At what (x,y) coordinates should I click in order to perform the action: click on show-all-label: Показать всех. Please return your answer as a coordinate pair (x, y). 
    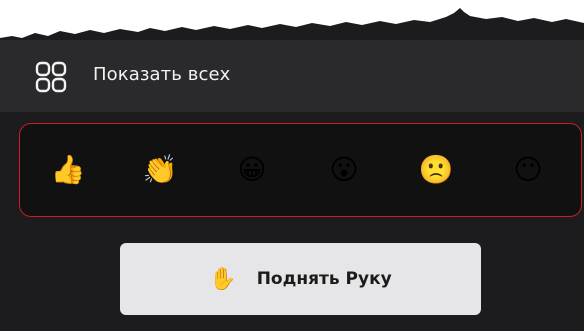
    Looking at the image, I should click on (162, 74).